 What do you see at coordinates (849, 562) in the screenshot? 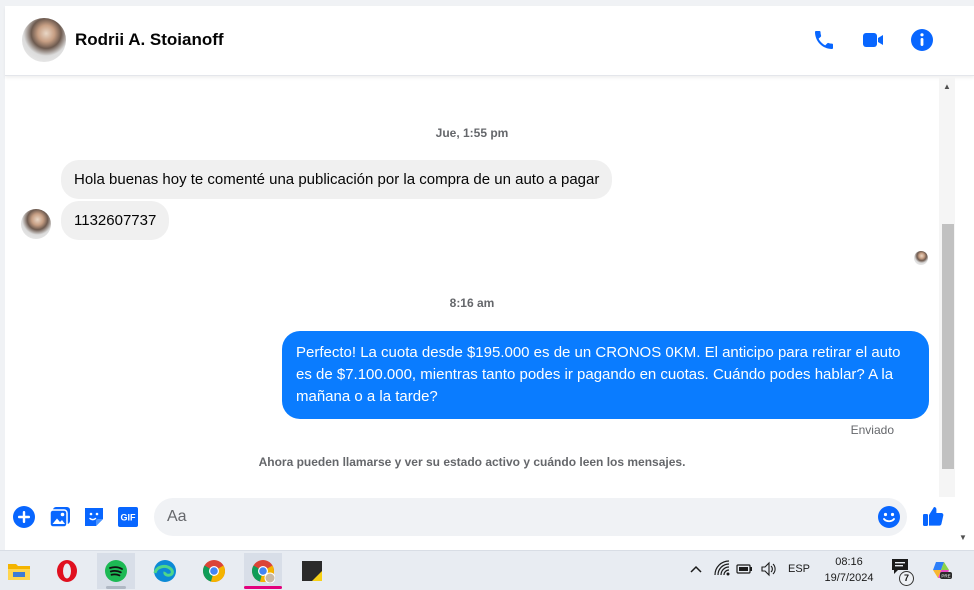
I see `clock-time: 08:16` at bounding box center [849, 562].